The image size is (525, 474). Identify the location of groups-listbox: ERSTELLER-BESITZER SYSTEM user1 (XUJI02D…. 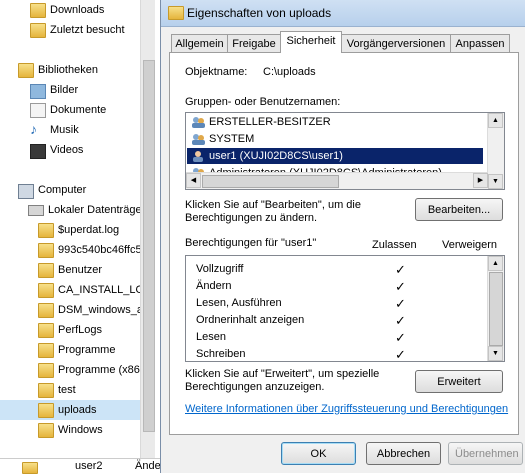
(345, 151).